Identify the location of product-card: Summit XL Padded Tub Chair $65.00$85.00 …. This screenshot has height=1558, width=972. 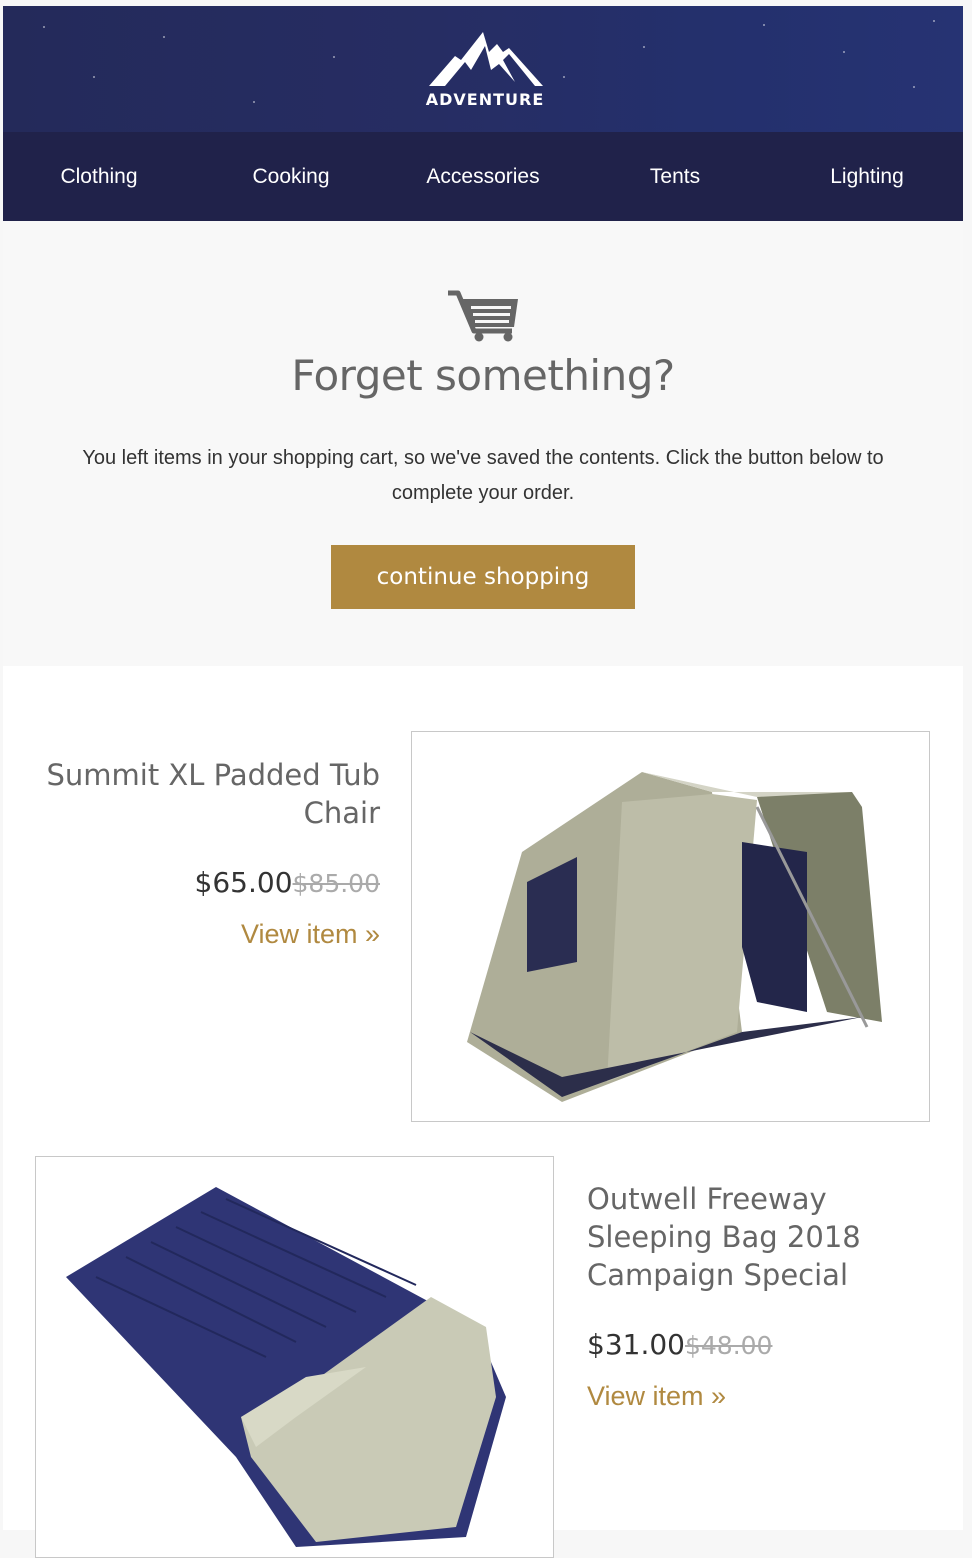
(206, 853).